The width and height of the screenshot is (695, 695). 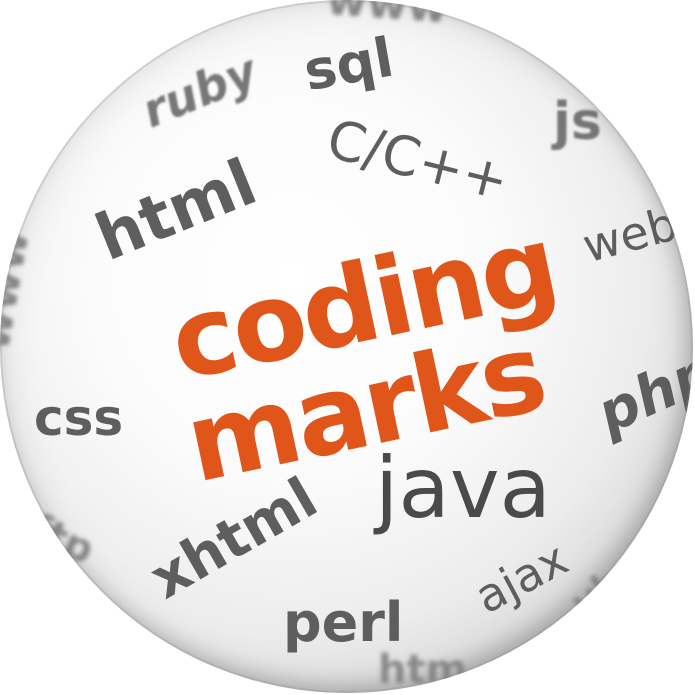 What do you see at coordinates (176, 210) in the screenshot?
I see `tag-html: html` at bounding box center [176, 210].